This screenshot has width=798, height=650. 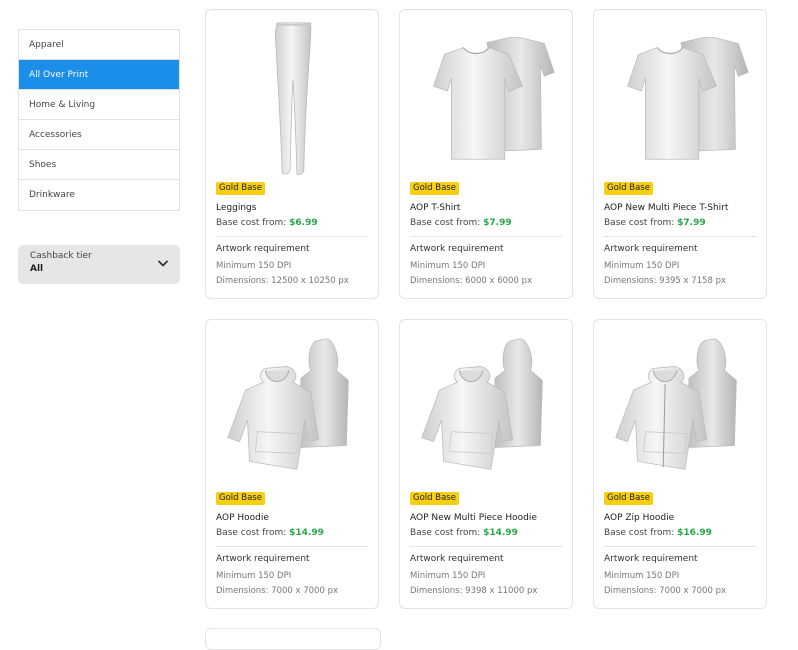 What do you see at coordinates (242, 518) in the screenshot?
I see `product-name: AOP Hoodie` at bounding box center [242, 518].